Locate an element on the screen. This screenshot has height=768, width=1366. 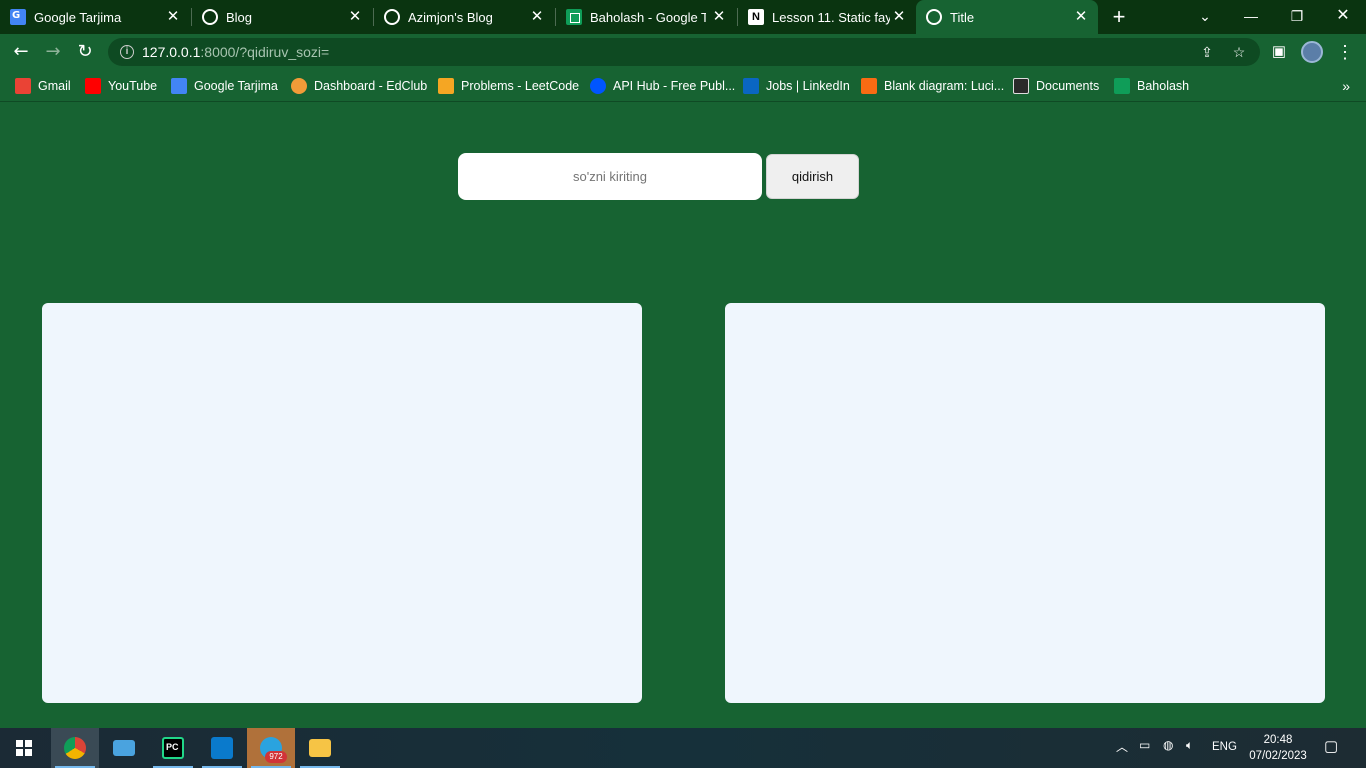
leetcode-icon is located at coordinates (446, 86).